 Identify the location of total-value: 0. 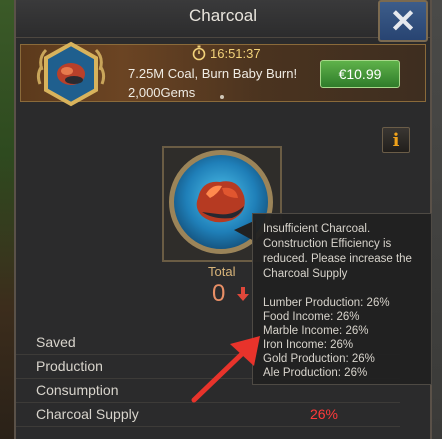
(219, 293).